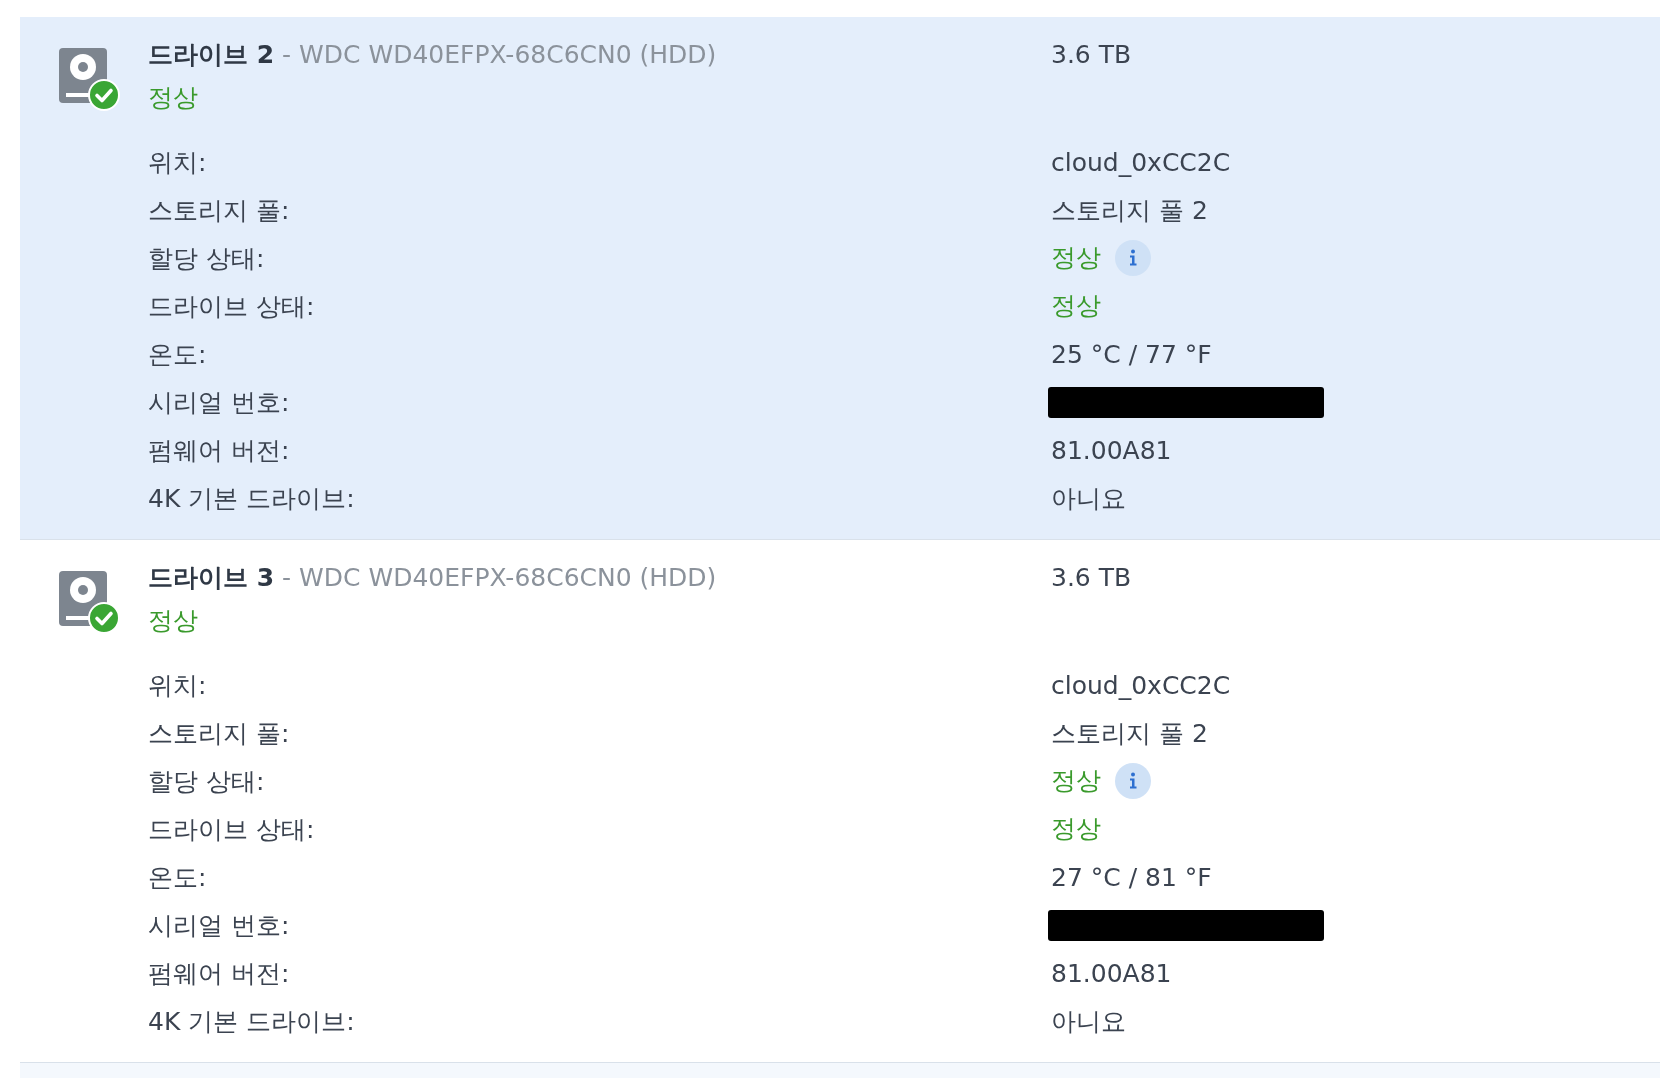 This screenshot has height=1078, width=1660. I want to click on detail-value: 27 °C / 81 °F, so click(1131, 877).